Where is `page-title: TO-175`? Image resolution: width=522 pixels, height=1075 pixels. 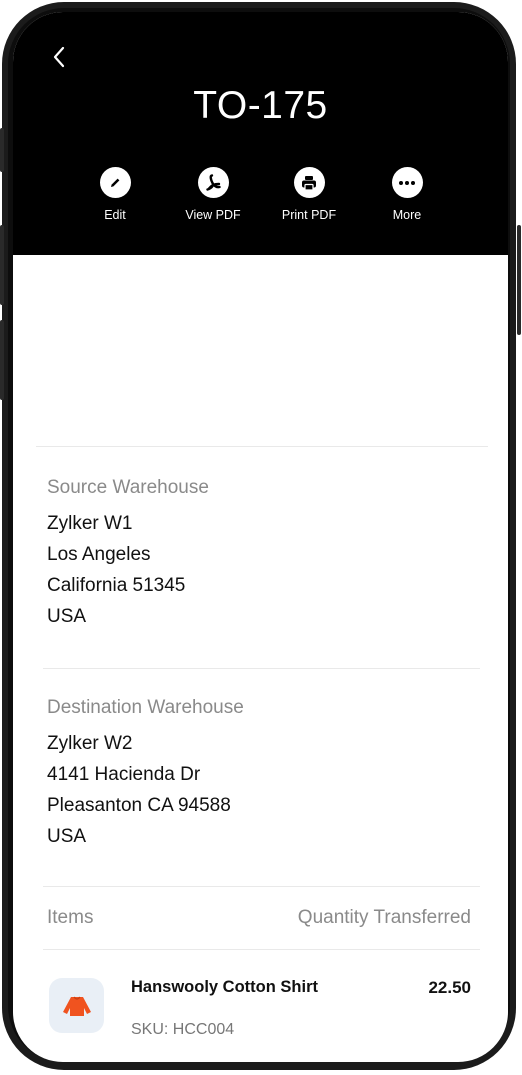
page-title: TO-175 is located at coordinates (260, 105).